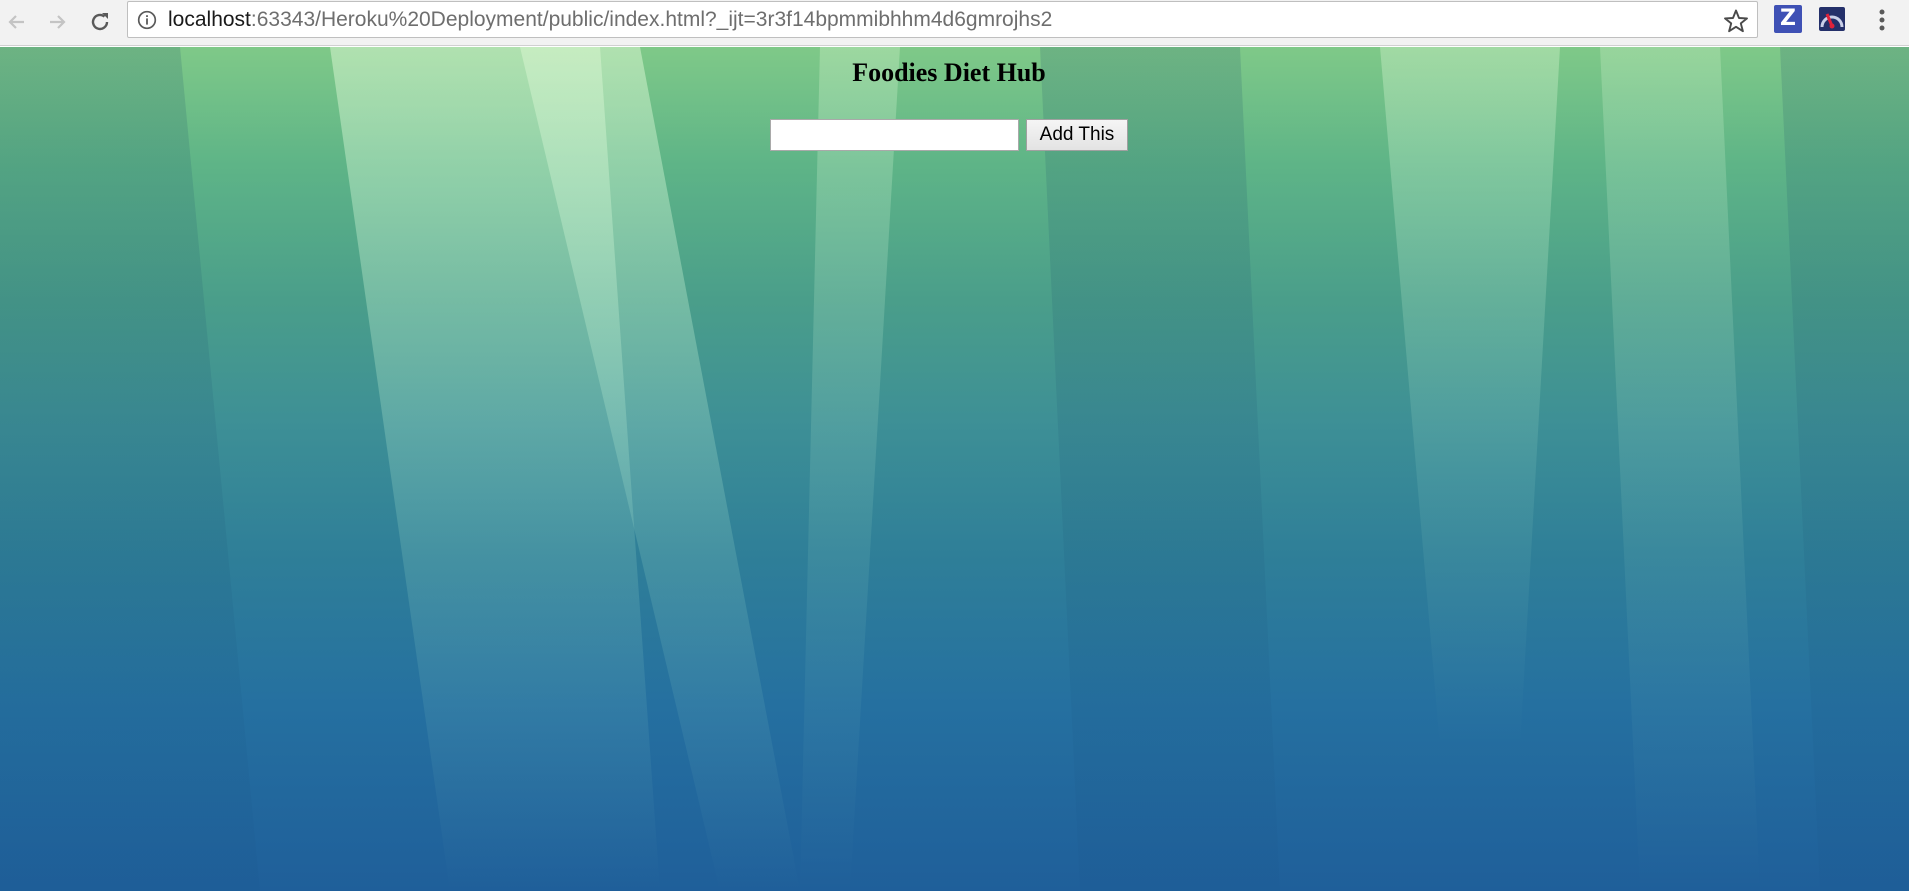  I want to click on add-food-form: Add This, so click(949, 135).